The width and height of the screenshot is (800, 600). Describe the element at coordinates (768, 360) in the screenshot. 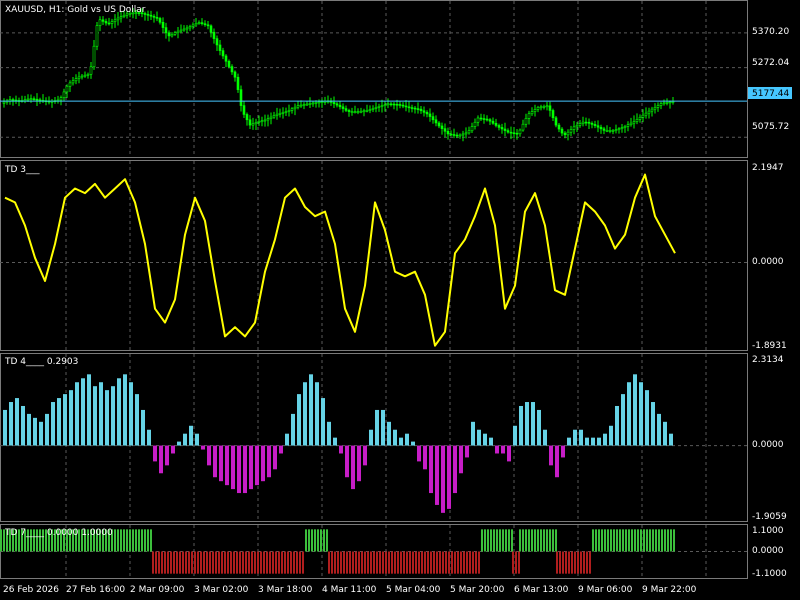

I see `axis-label: 2.3134` at that location.